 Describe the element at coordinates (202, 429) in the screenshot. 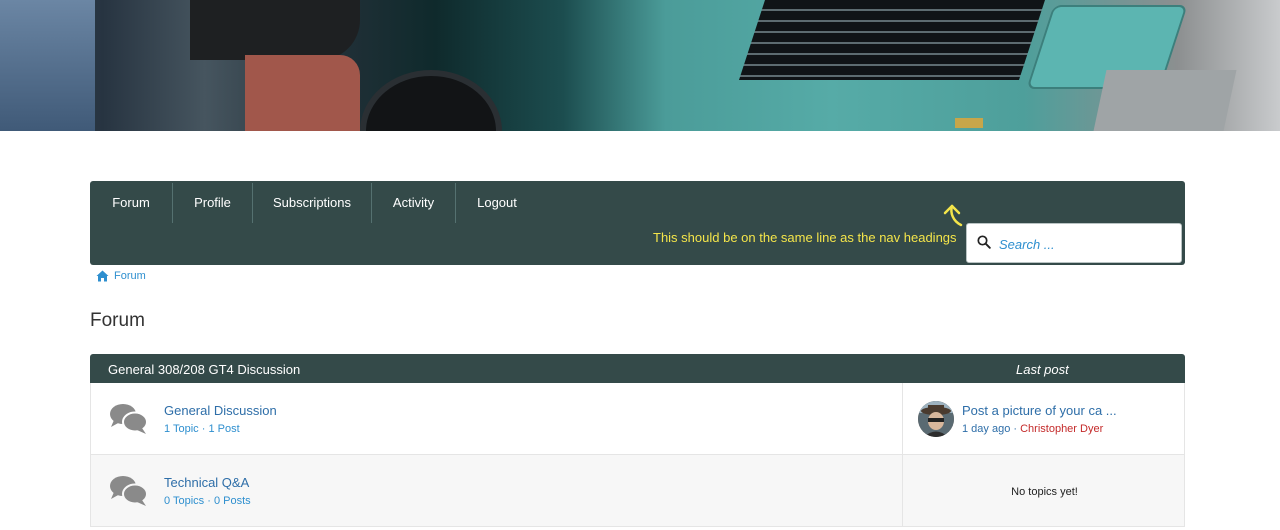

I see `forum-stats: 1 Topic · 1 Post` at that location.